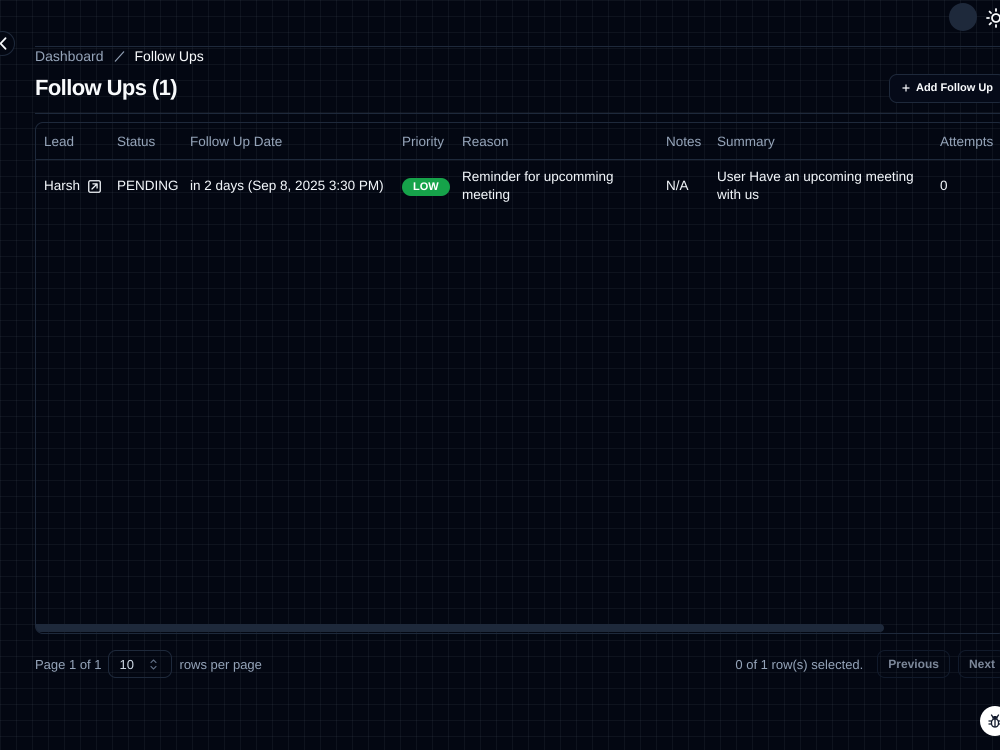 This screenshot has height=750, width=1000. I want to click on table-cell: in 2 days (Sep 8, 2025 3:30 PM), so click(288, 186).